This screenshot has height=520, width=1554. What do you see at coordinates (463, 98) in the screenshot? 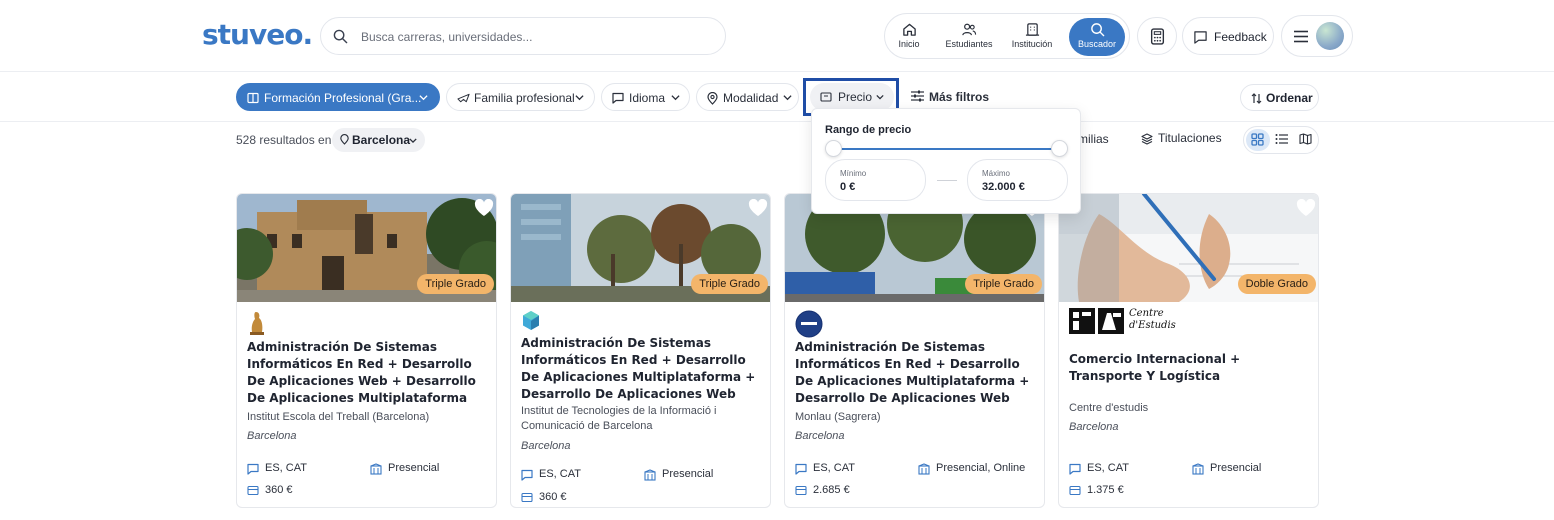
I see `plane-icon` at bounding box center [463, 98].